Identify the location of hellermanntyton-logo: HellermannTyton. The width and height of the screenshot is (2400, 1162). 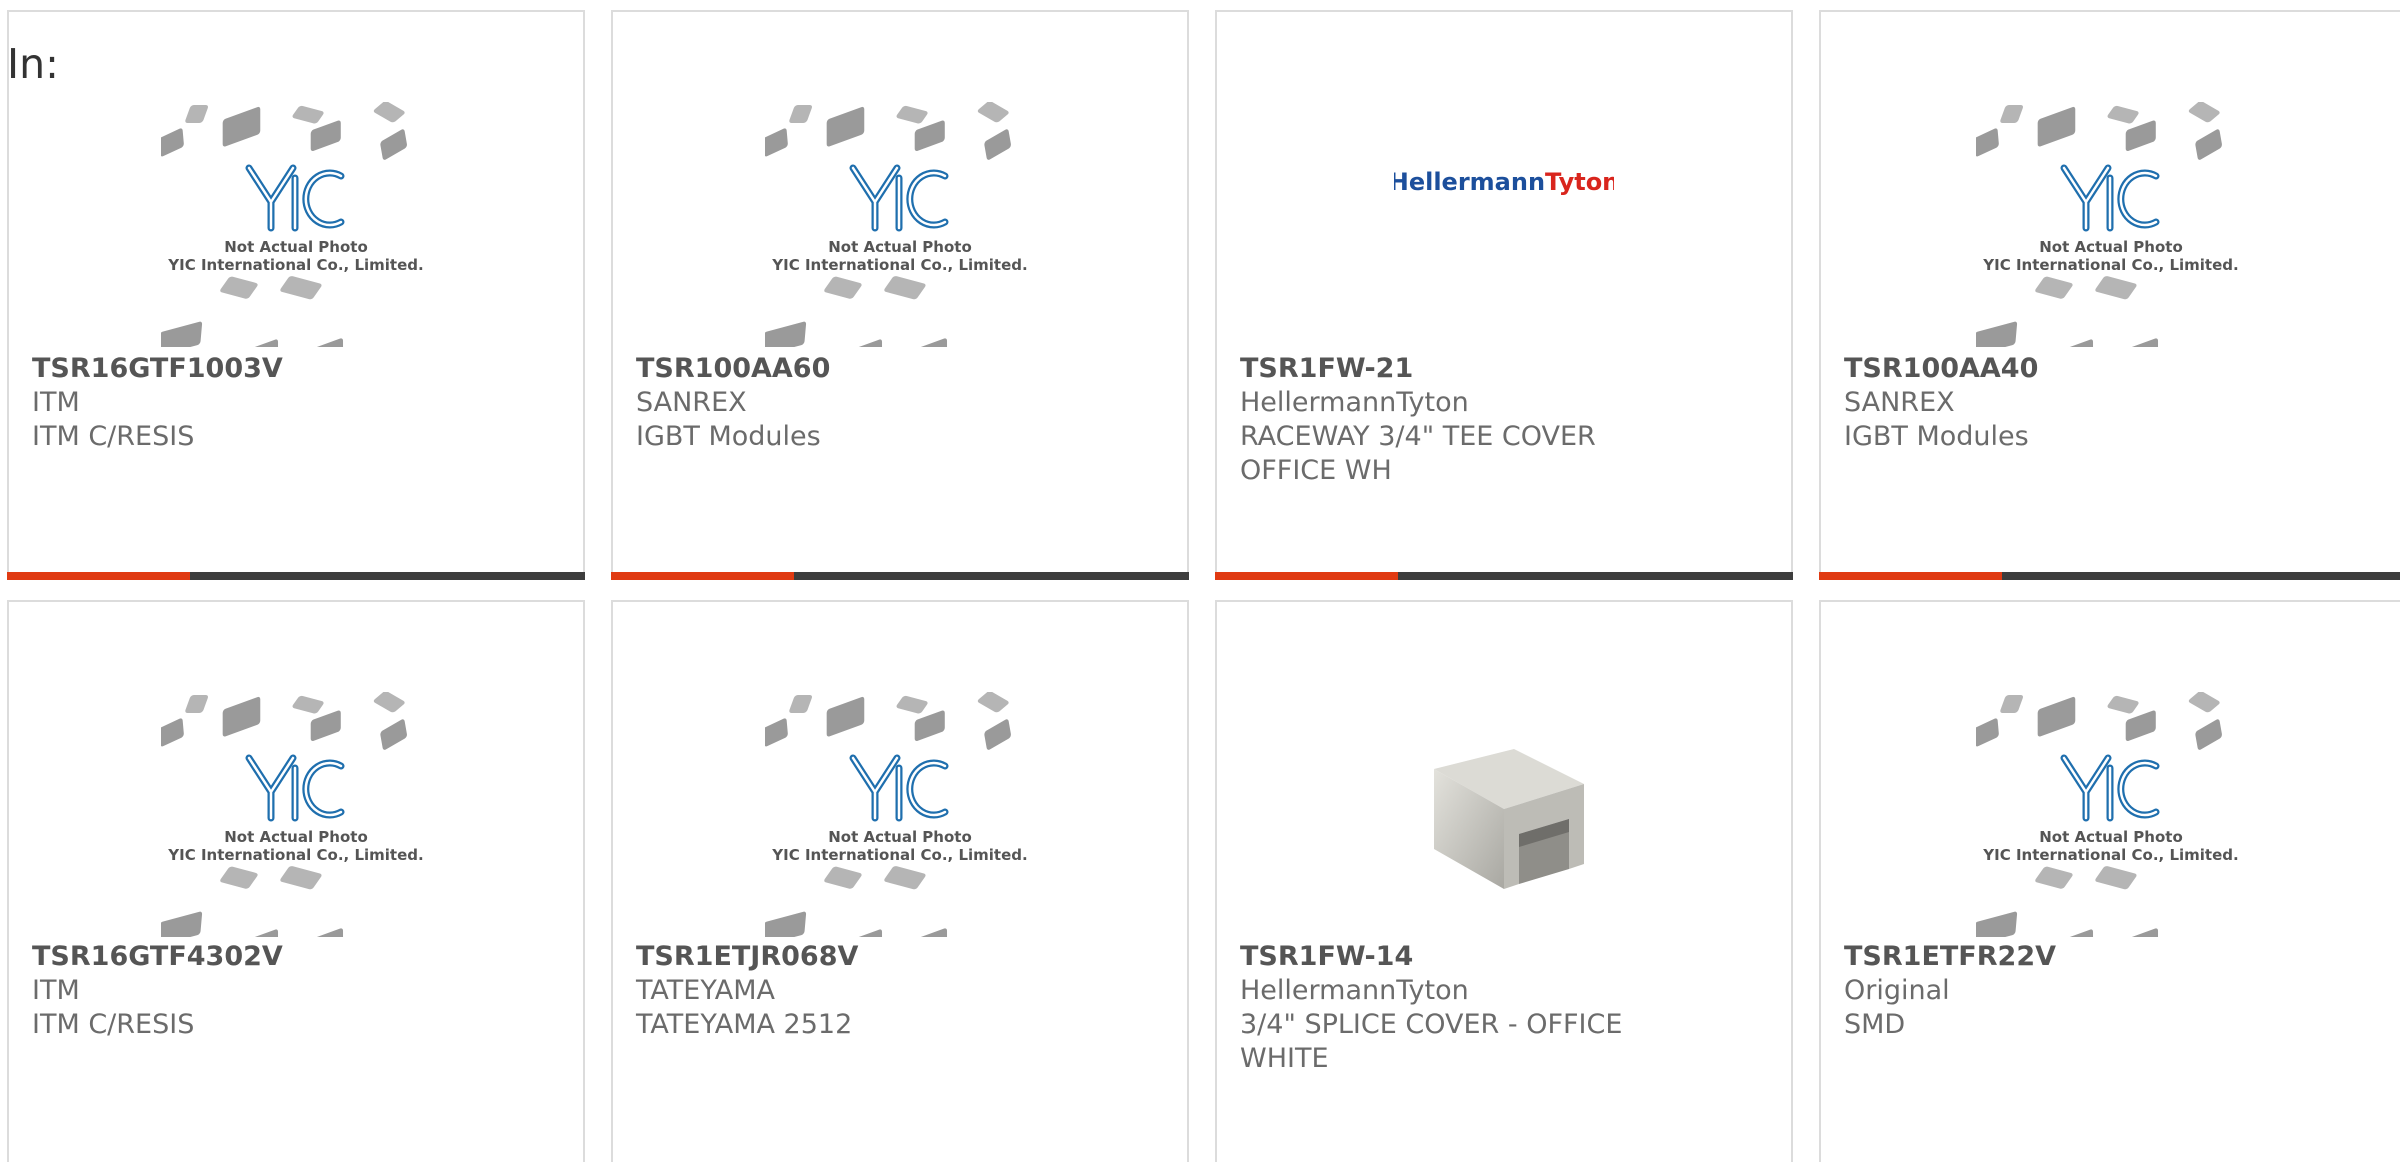
(1504, 182).